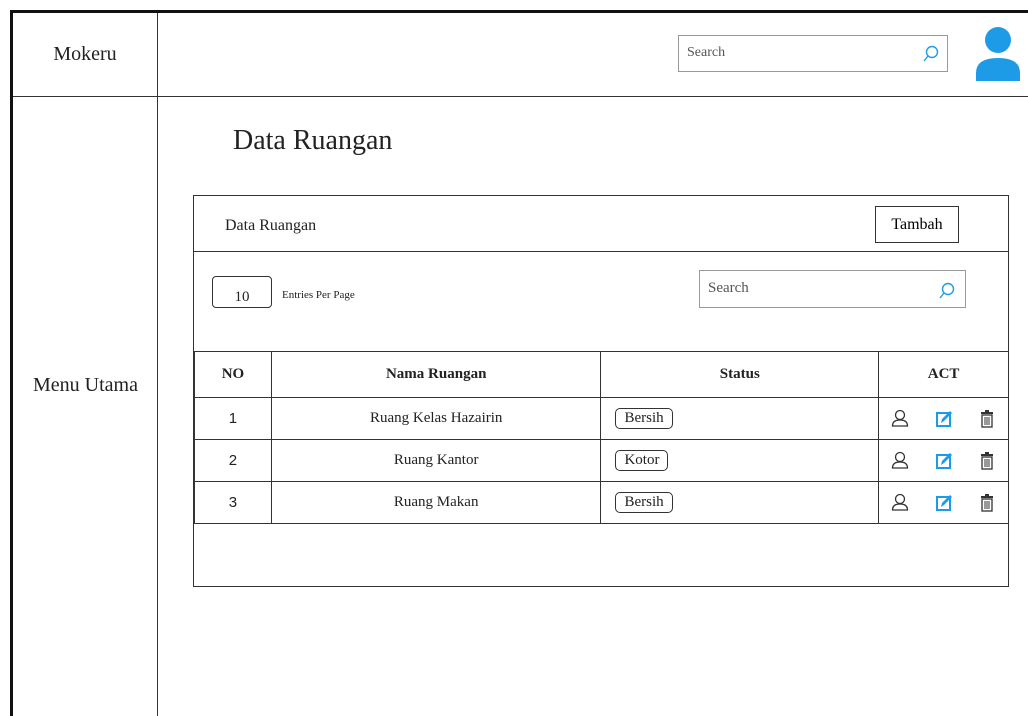 This screenshot has height=716, width=1028. I want to click on card-header: Data Ruangan Tambah, so click(601, 224).